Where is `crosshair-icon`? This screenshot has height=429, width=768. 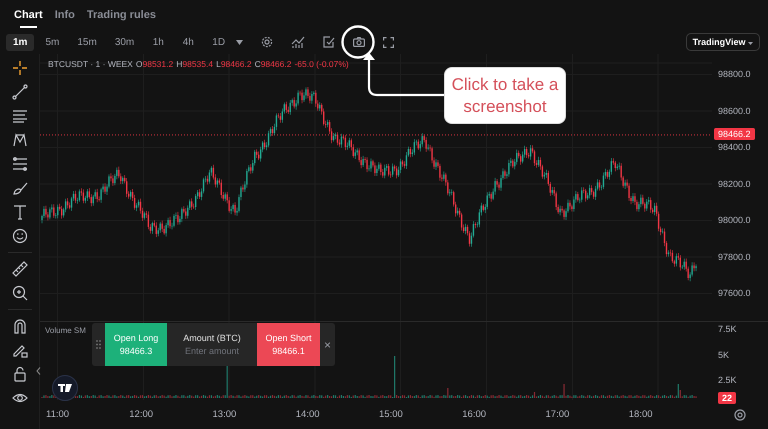
crosshair-icon is located at coordinates (20, 68).